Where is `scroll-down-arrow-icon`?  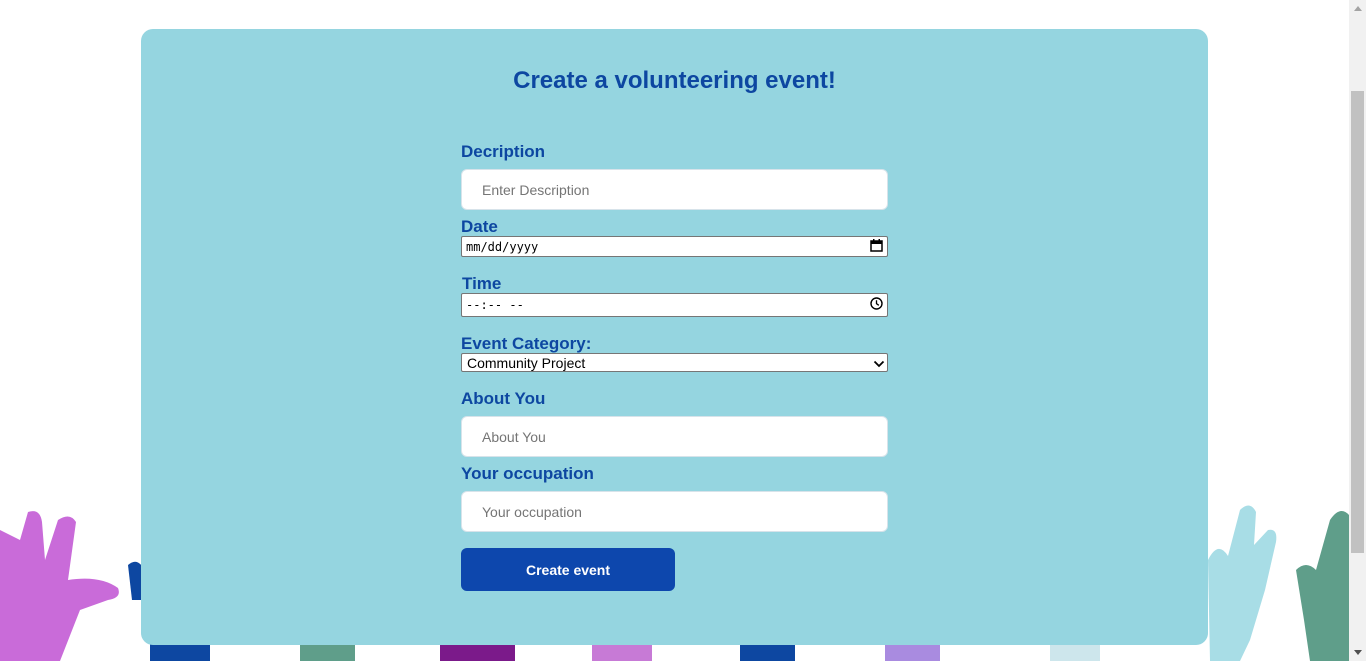 scroll-down-arrow-icon is located at coordinates (1357, 652).